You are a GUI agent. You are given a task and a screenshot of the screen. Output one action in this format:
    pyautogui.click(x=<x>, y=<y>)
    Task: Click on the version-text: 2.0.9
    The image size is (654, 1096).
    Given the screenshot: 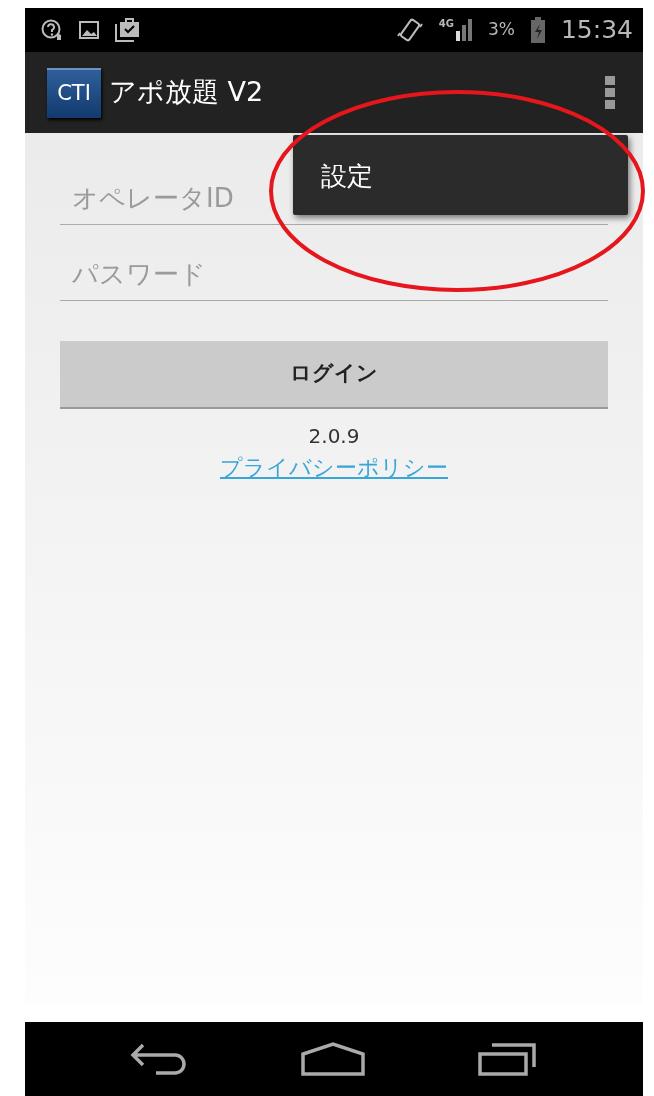 What is the action you would take?
    pyautogui.click(x=334, y=436)
    